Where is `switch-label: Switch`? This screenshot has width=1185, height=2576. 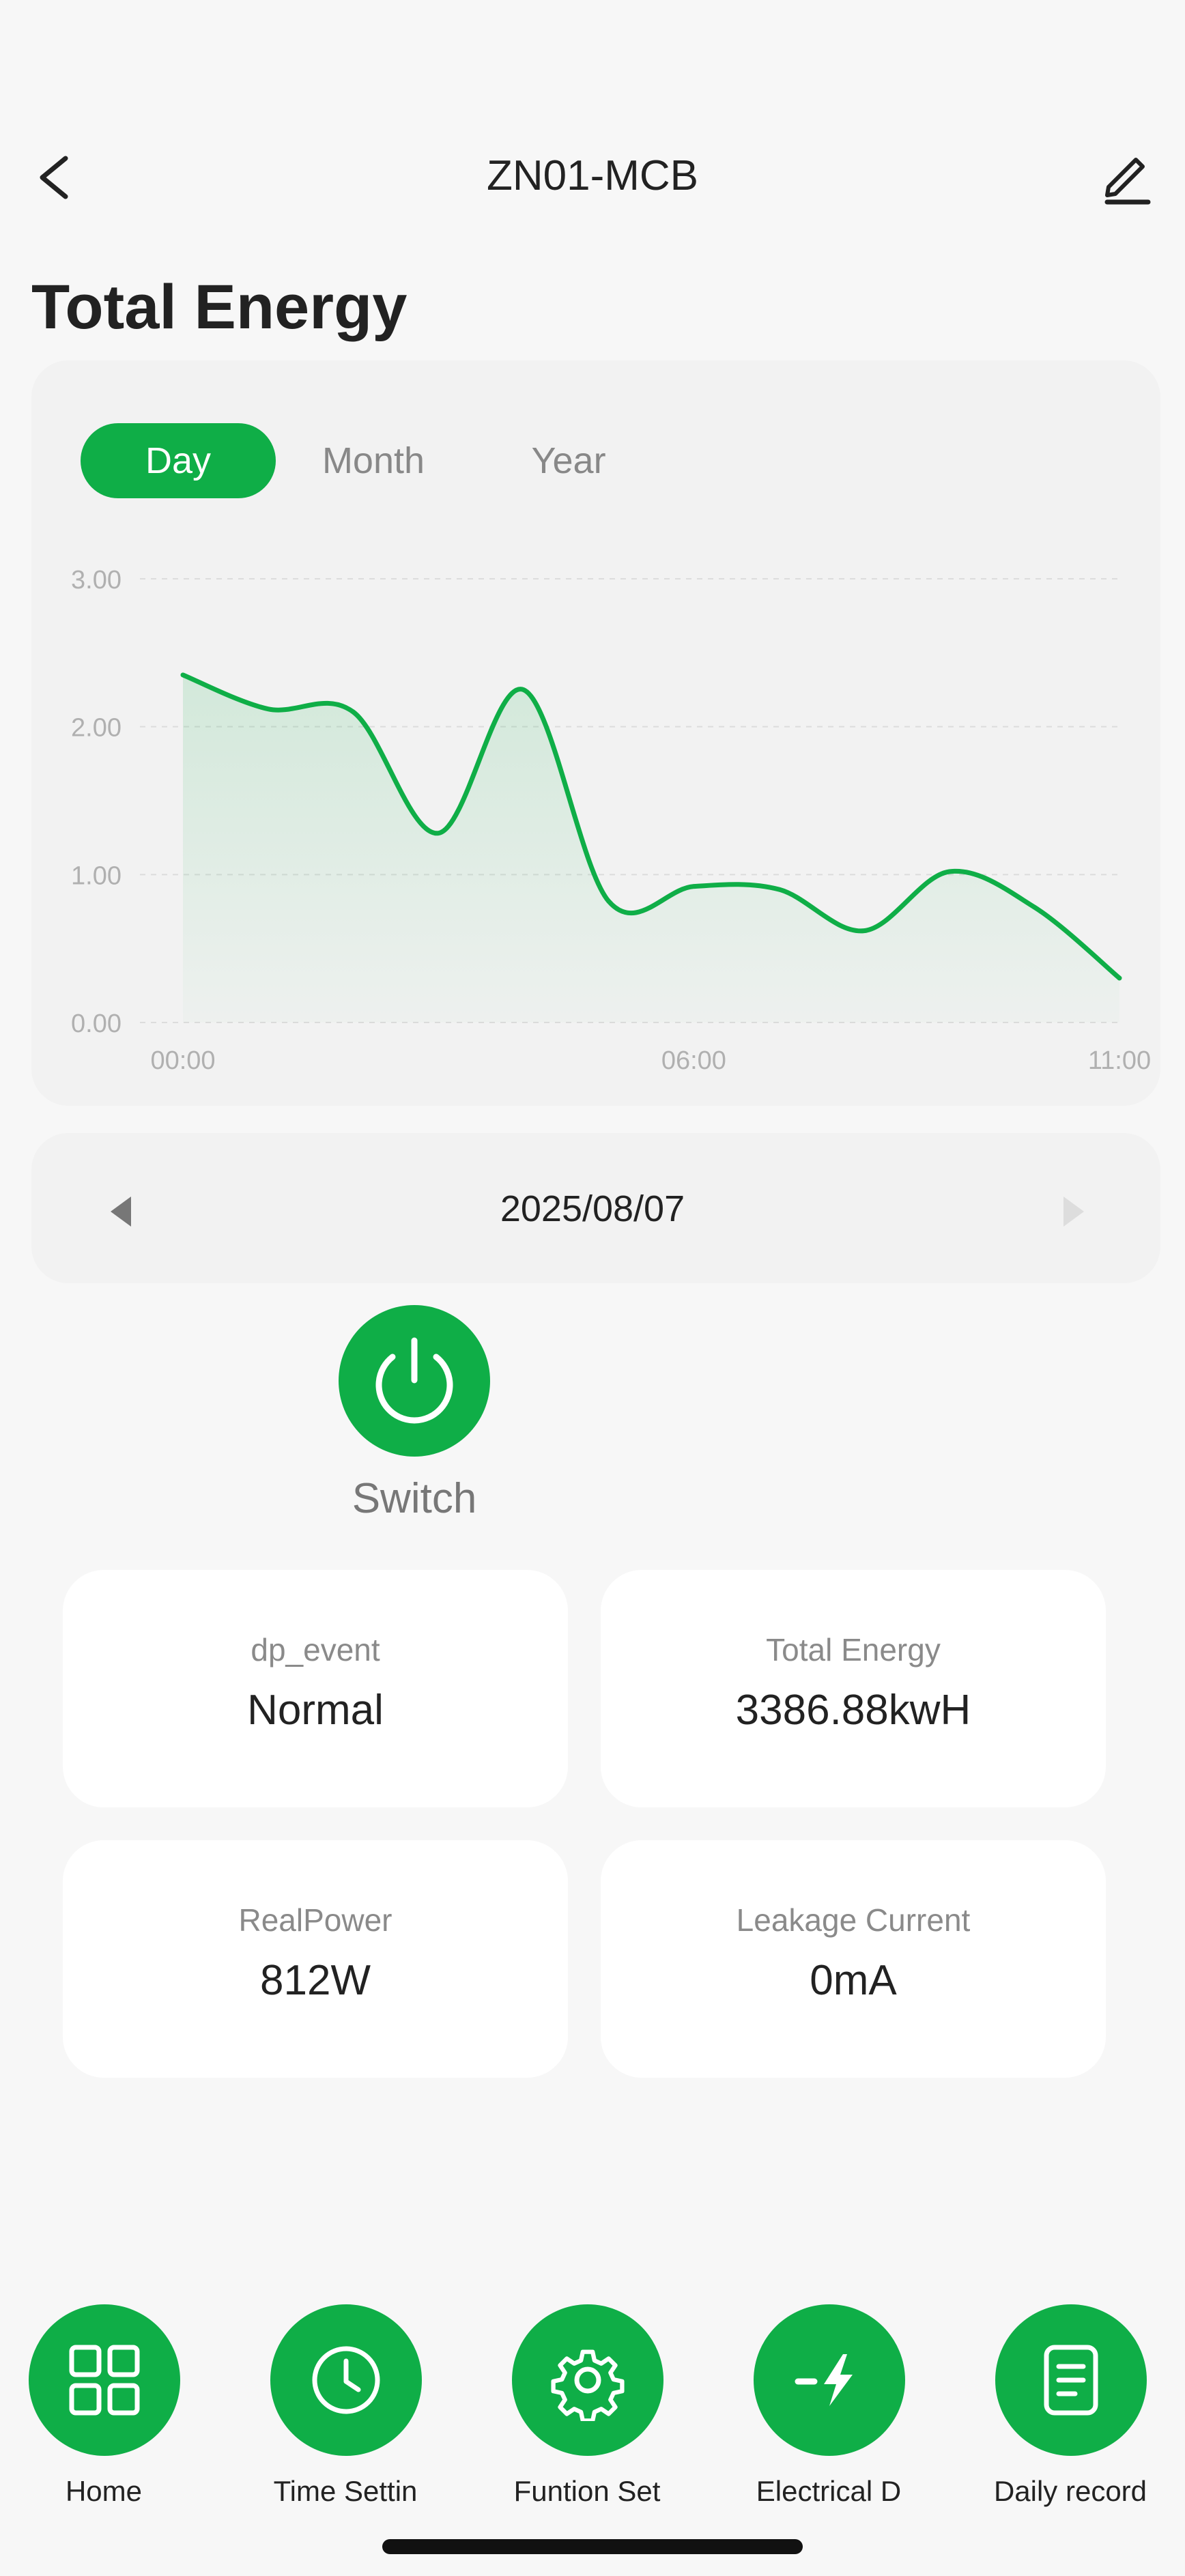 switch-label: Switch is located at coordinates (415, 1498).